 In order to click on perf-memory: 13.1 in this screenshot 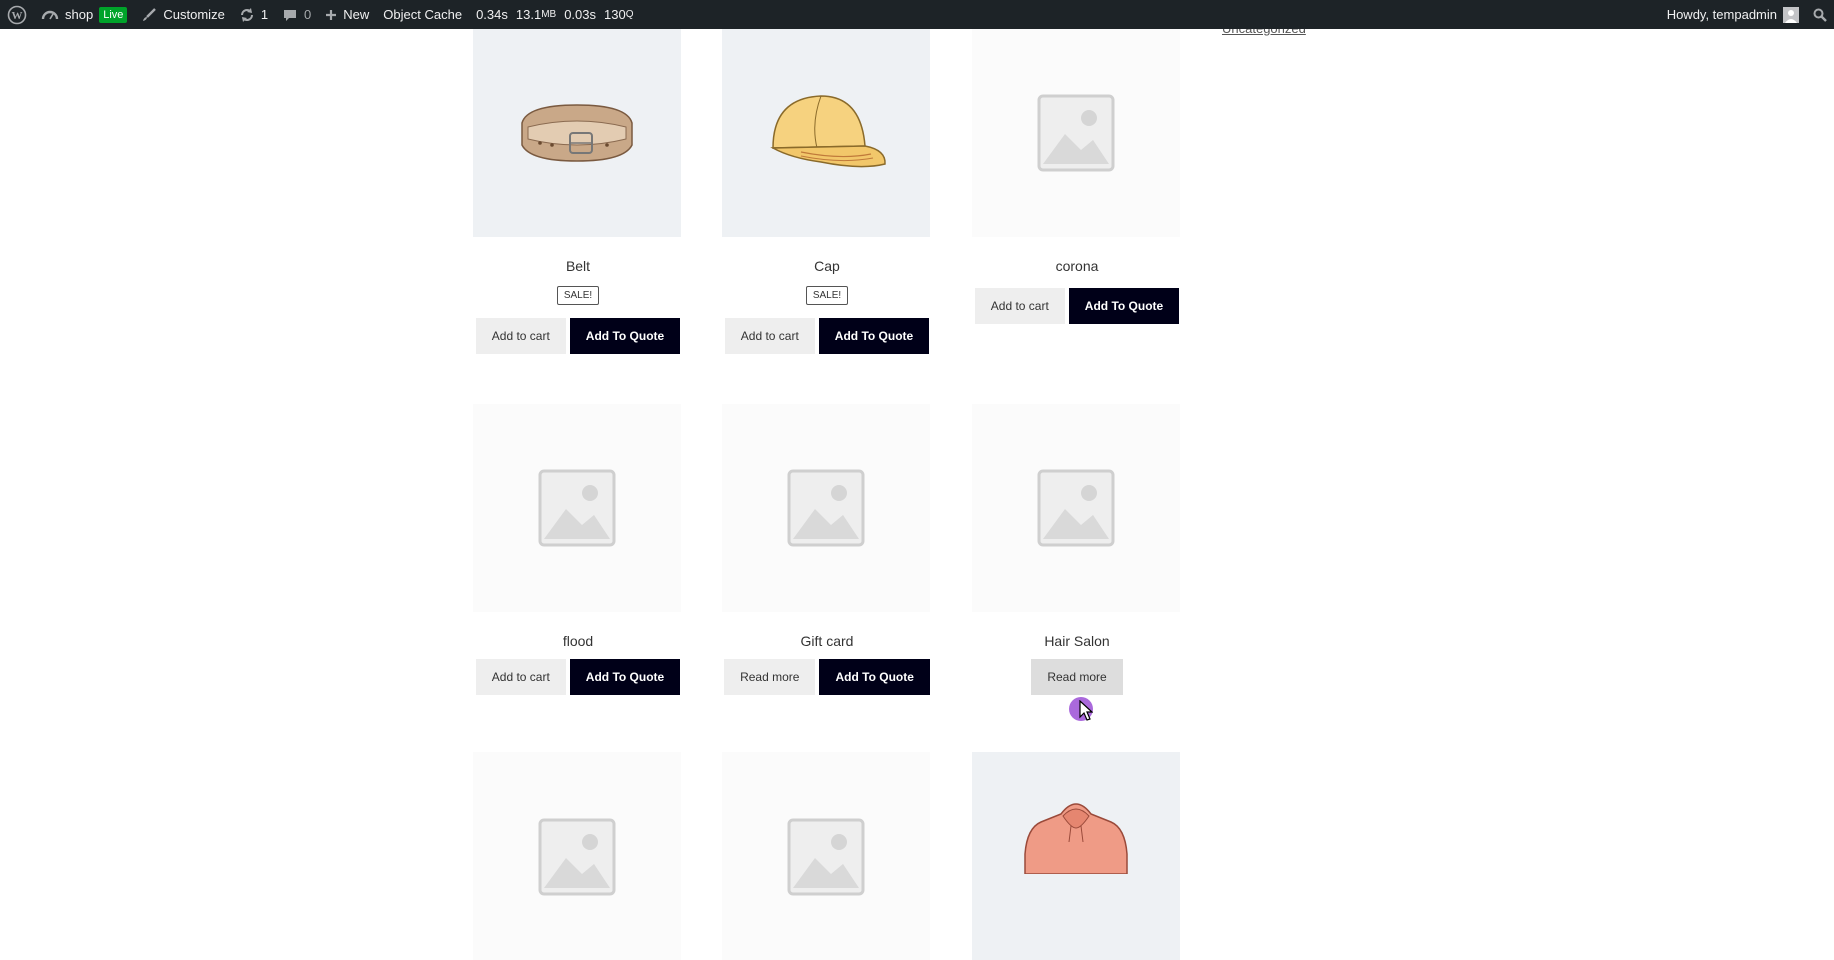, I will do `click(528, 14)`.